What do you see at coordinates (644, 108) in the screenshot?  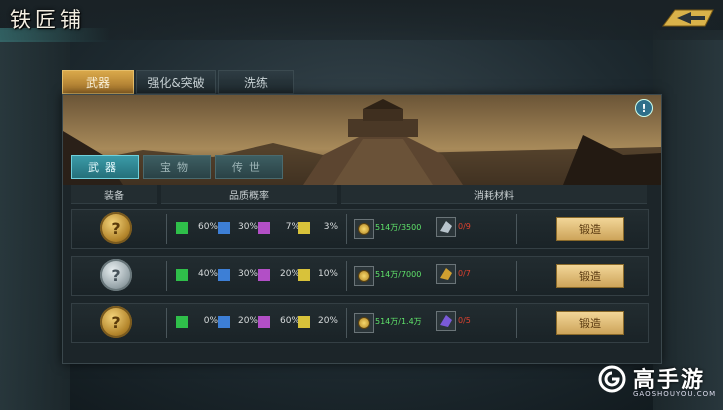 I see `info-icon: !` at bounding box center [644, 108].